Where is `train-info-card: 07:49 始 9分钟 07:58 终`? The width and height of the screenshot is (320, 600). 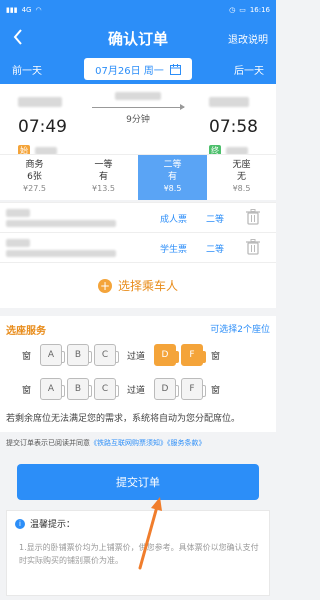
train-info-card: 07:49 始 9分钟 07:58 终 is located at coordinates (138, 120).